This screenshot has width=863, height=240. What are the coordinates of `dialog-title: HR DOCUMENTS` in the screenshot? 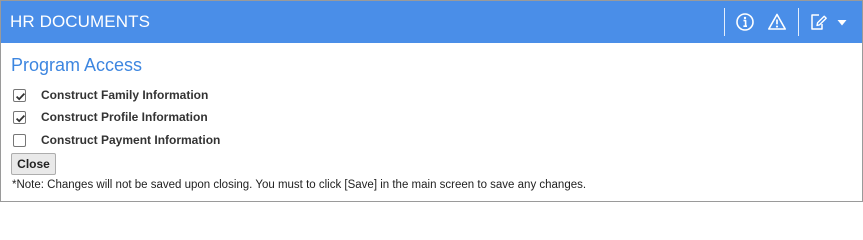 It's located at (80, 21).